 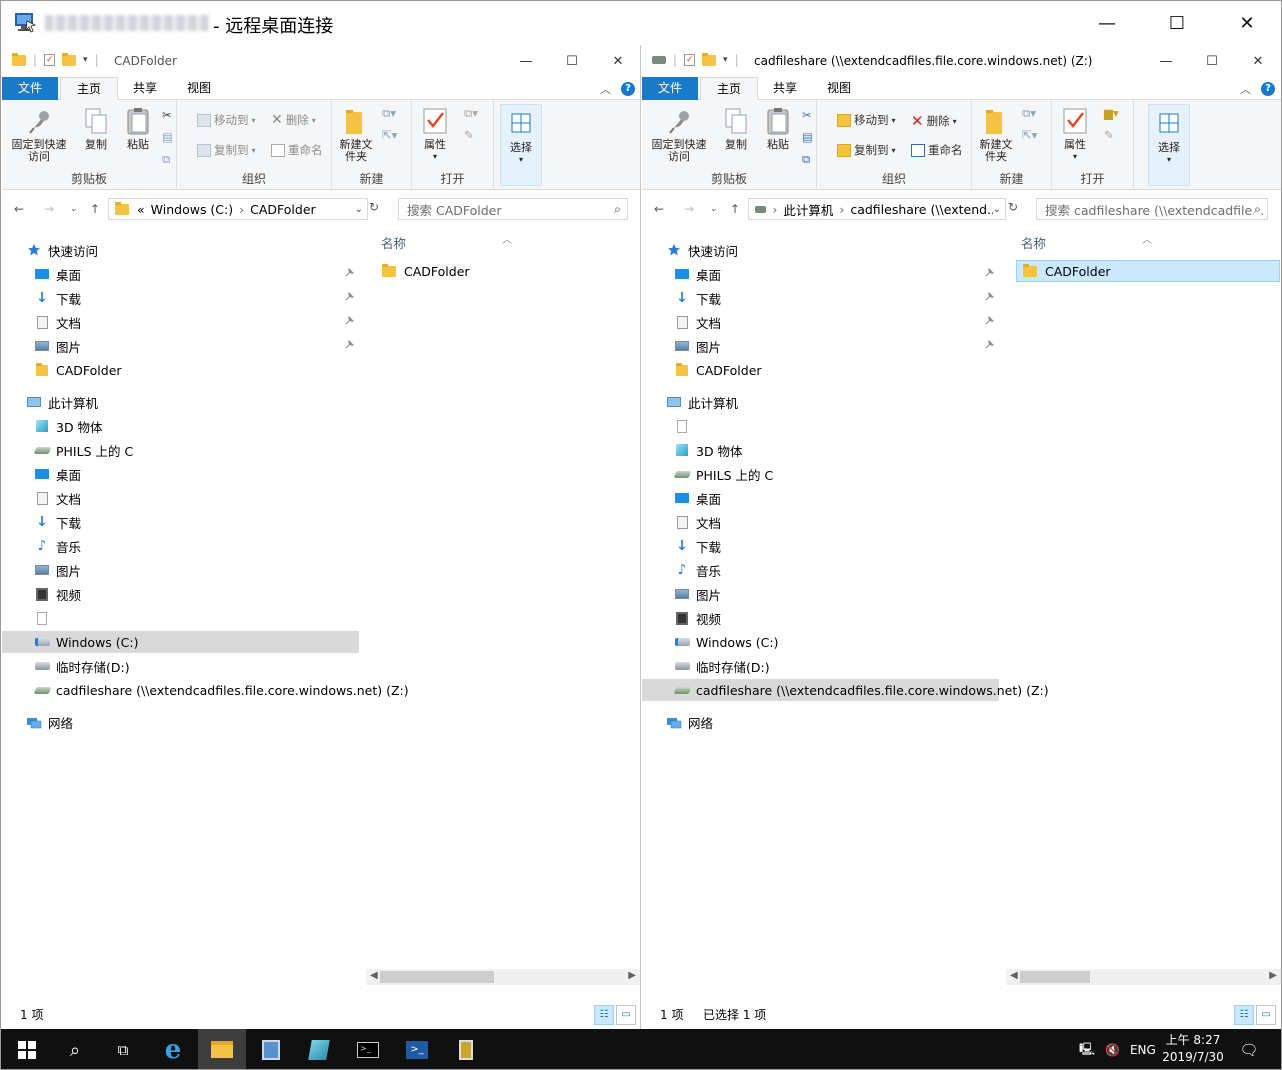 I want to click on address-dropdown-icon: ⌄, so click(x=359, y=209).